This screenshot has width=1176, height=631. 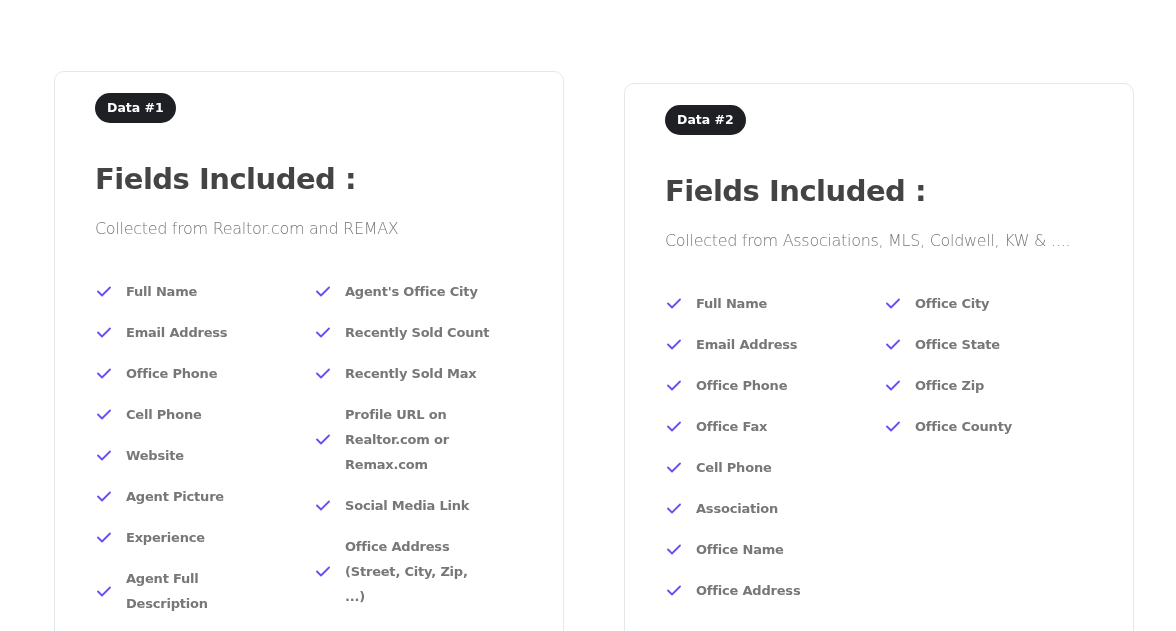 I want to click on field-label: Website, so click(x=155, y=456).